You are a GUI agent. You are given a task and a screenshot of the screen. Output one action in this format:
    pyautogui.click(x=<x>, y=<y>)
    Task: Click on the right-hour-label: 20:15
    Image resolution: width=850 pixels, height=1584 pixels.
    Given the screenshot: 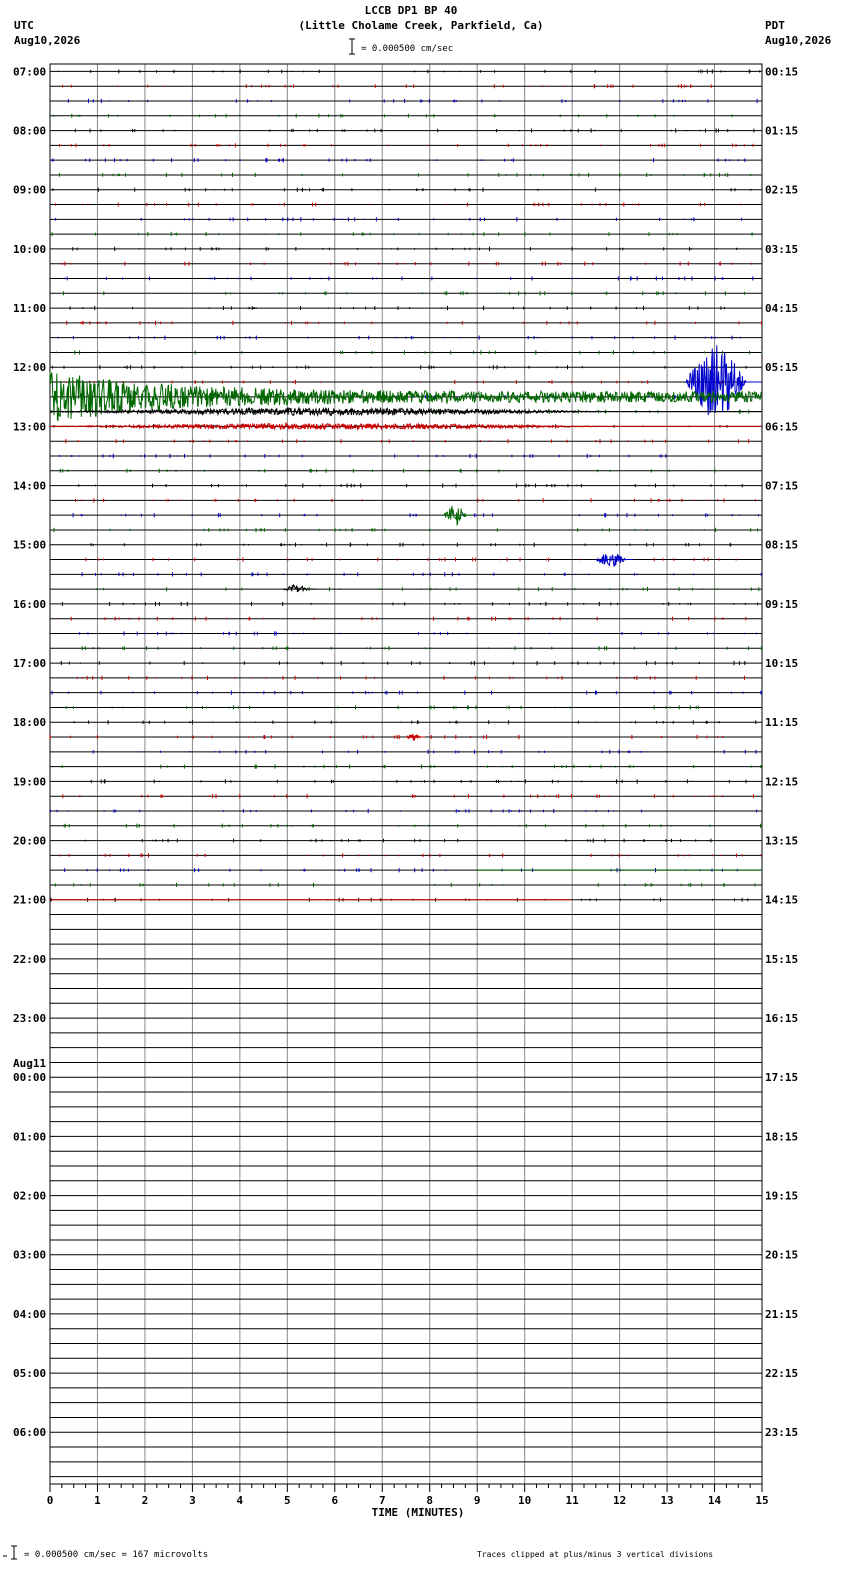 What is the action you would take?
    pyautogui.click(x=781, y=1255)
    